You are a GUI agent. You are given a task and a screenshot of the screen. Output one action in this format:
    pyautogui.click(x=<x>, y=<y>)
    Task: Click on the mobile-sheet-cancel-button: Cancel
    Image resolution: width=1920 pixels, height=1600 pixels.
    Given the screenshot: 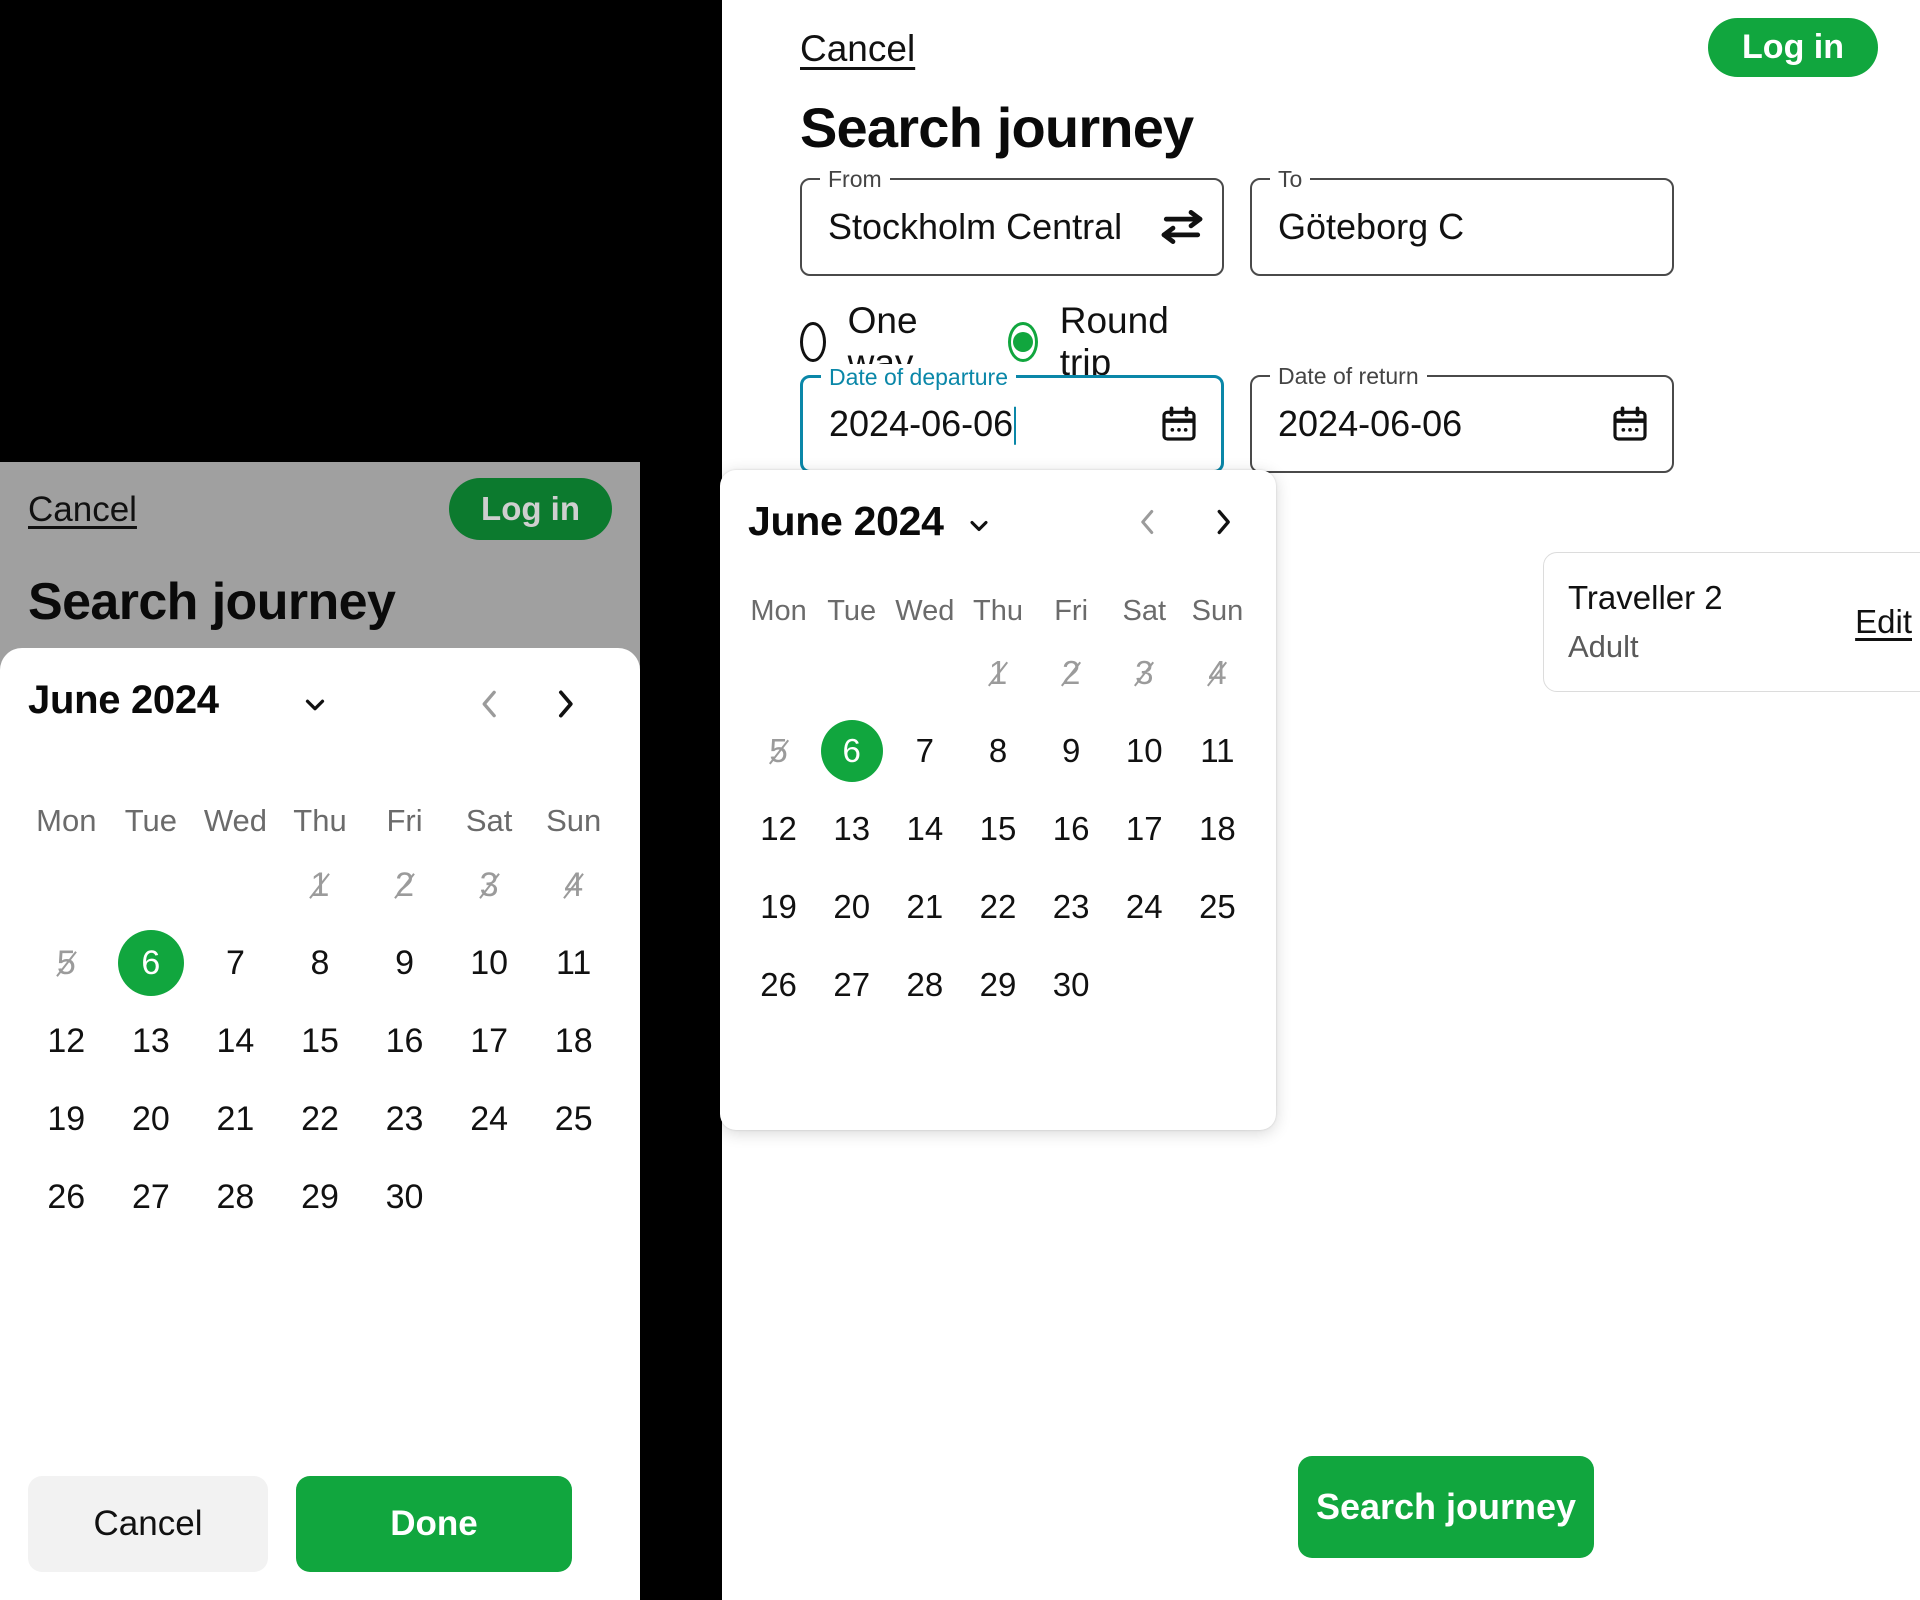 What is the action you would take?
    pyautogui.click(x=148, y=1524)
    